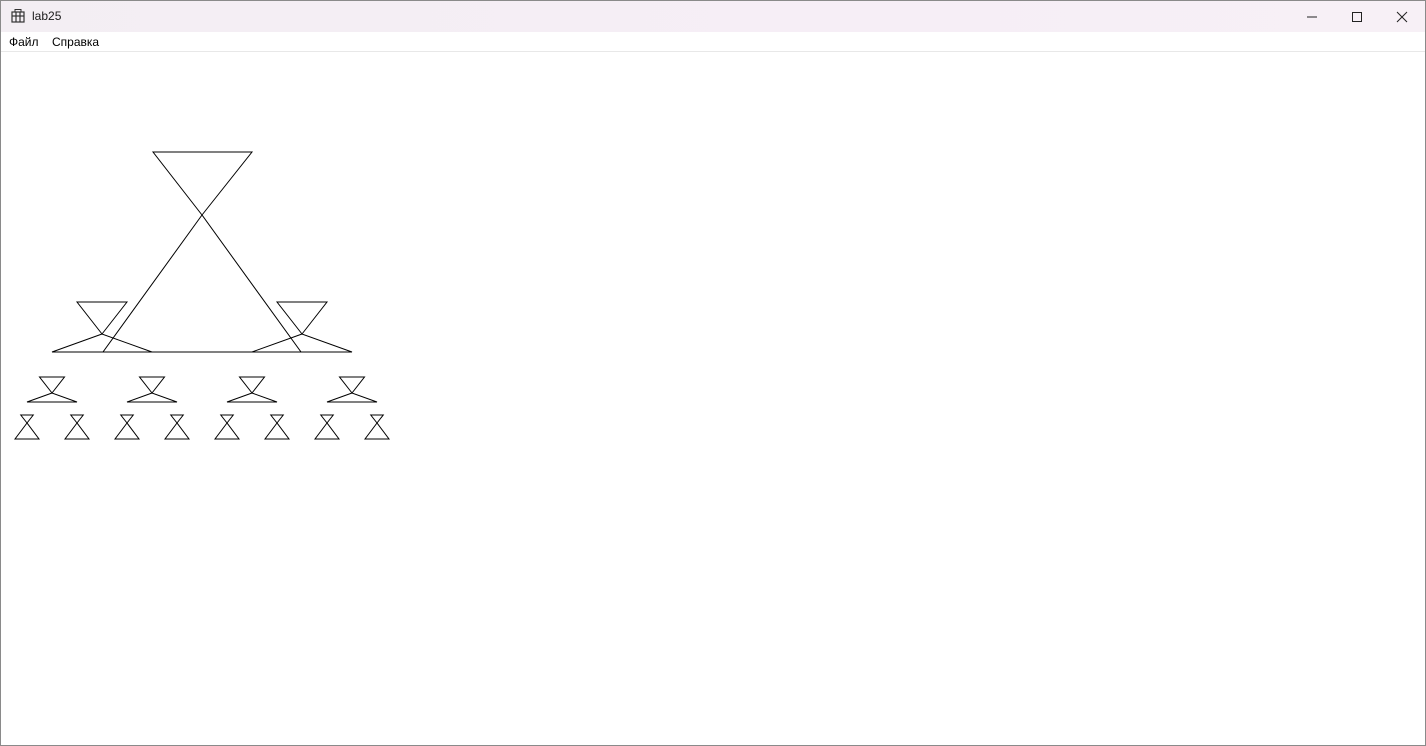 The height and width of the screenshot is (746, 1426). What do you see at coordinates (127, 431) in the screenshot?
I see `fractal-l3-2-upright` at bounding box center [127, 431].